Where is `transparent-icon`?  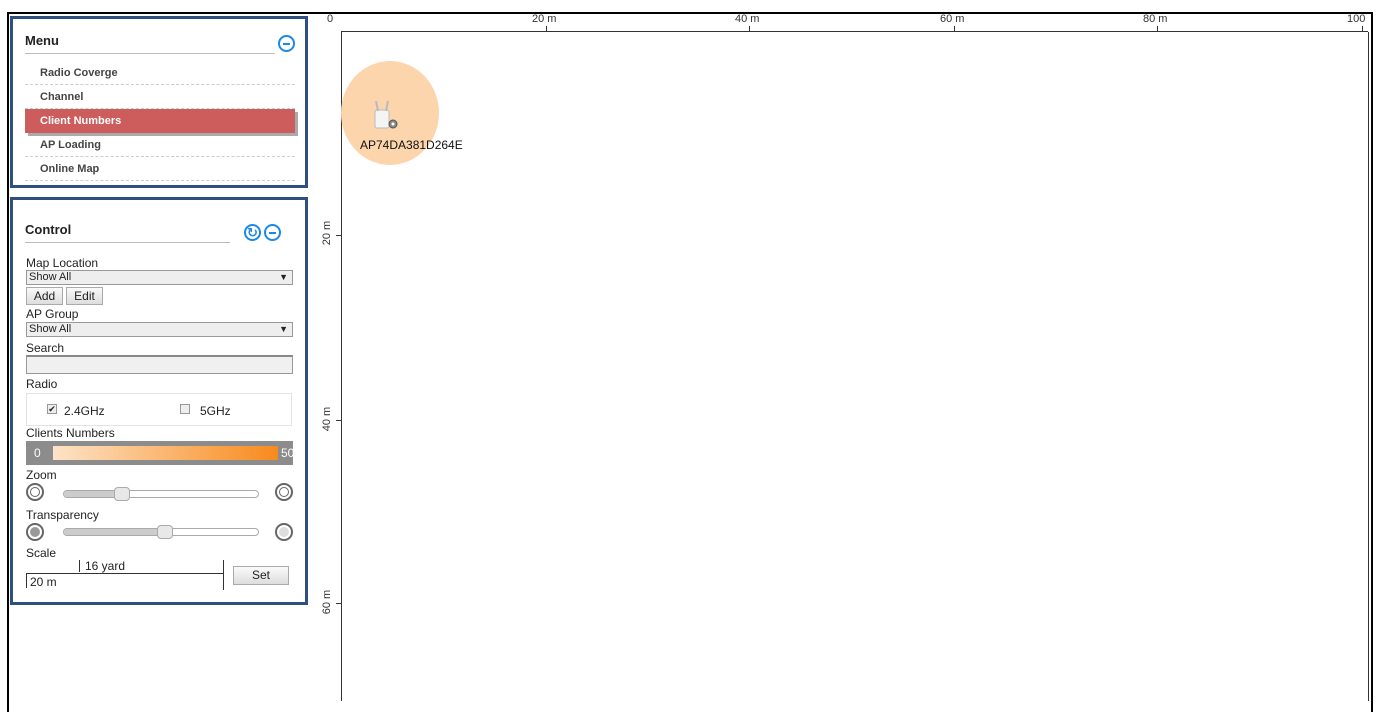 transparent-icon is located at coordinates (284, 532).